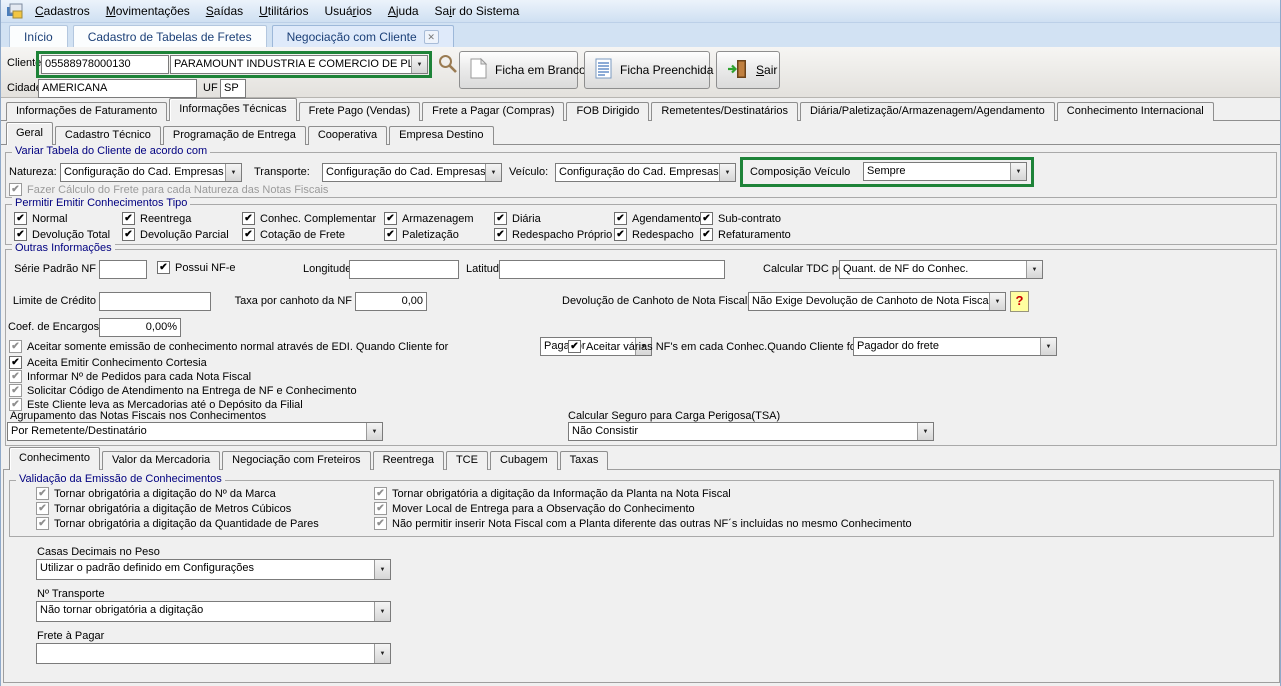 The image size is (1281, 686). What do you see at coordinates (522, 70) in the screenshot?
I see `ficha-em-branco-button: Ficha em Branco` at bounding box center [522, 70].